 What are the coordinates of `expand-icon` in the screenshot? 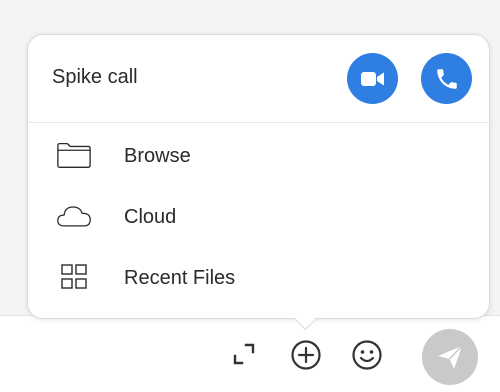 It's located at (244, 354).